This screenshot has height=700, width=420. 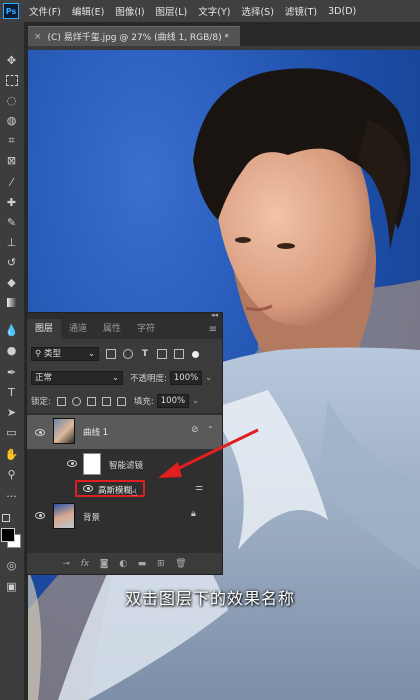 What do you see at coordinates (209, 598) in the screenshot?
I see `video-subtitle: 双击图层下的效果名称` at bounding box center [209, 598].